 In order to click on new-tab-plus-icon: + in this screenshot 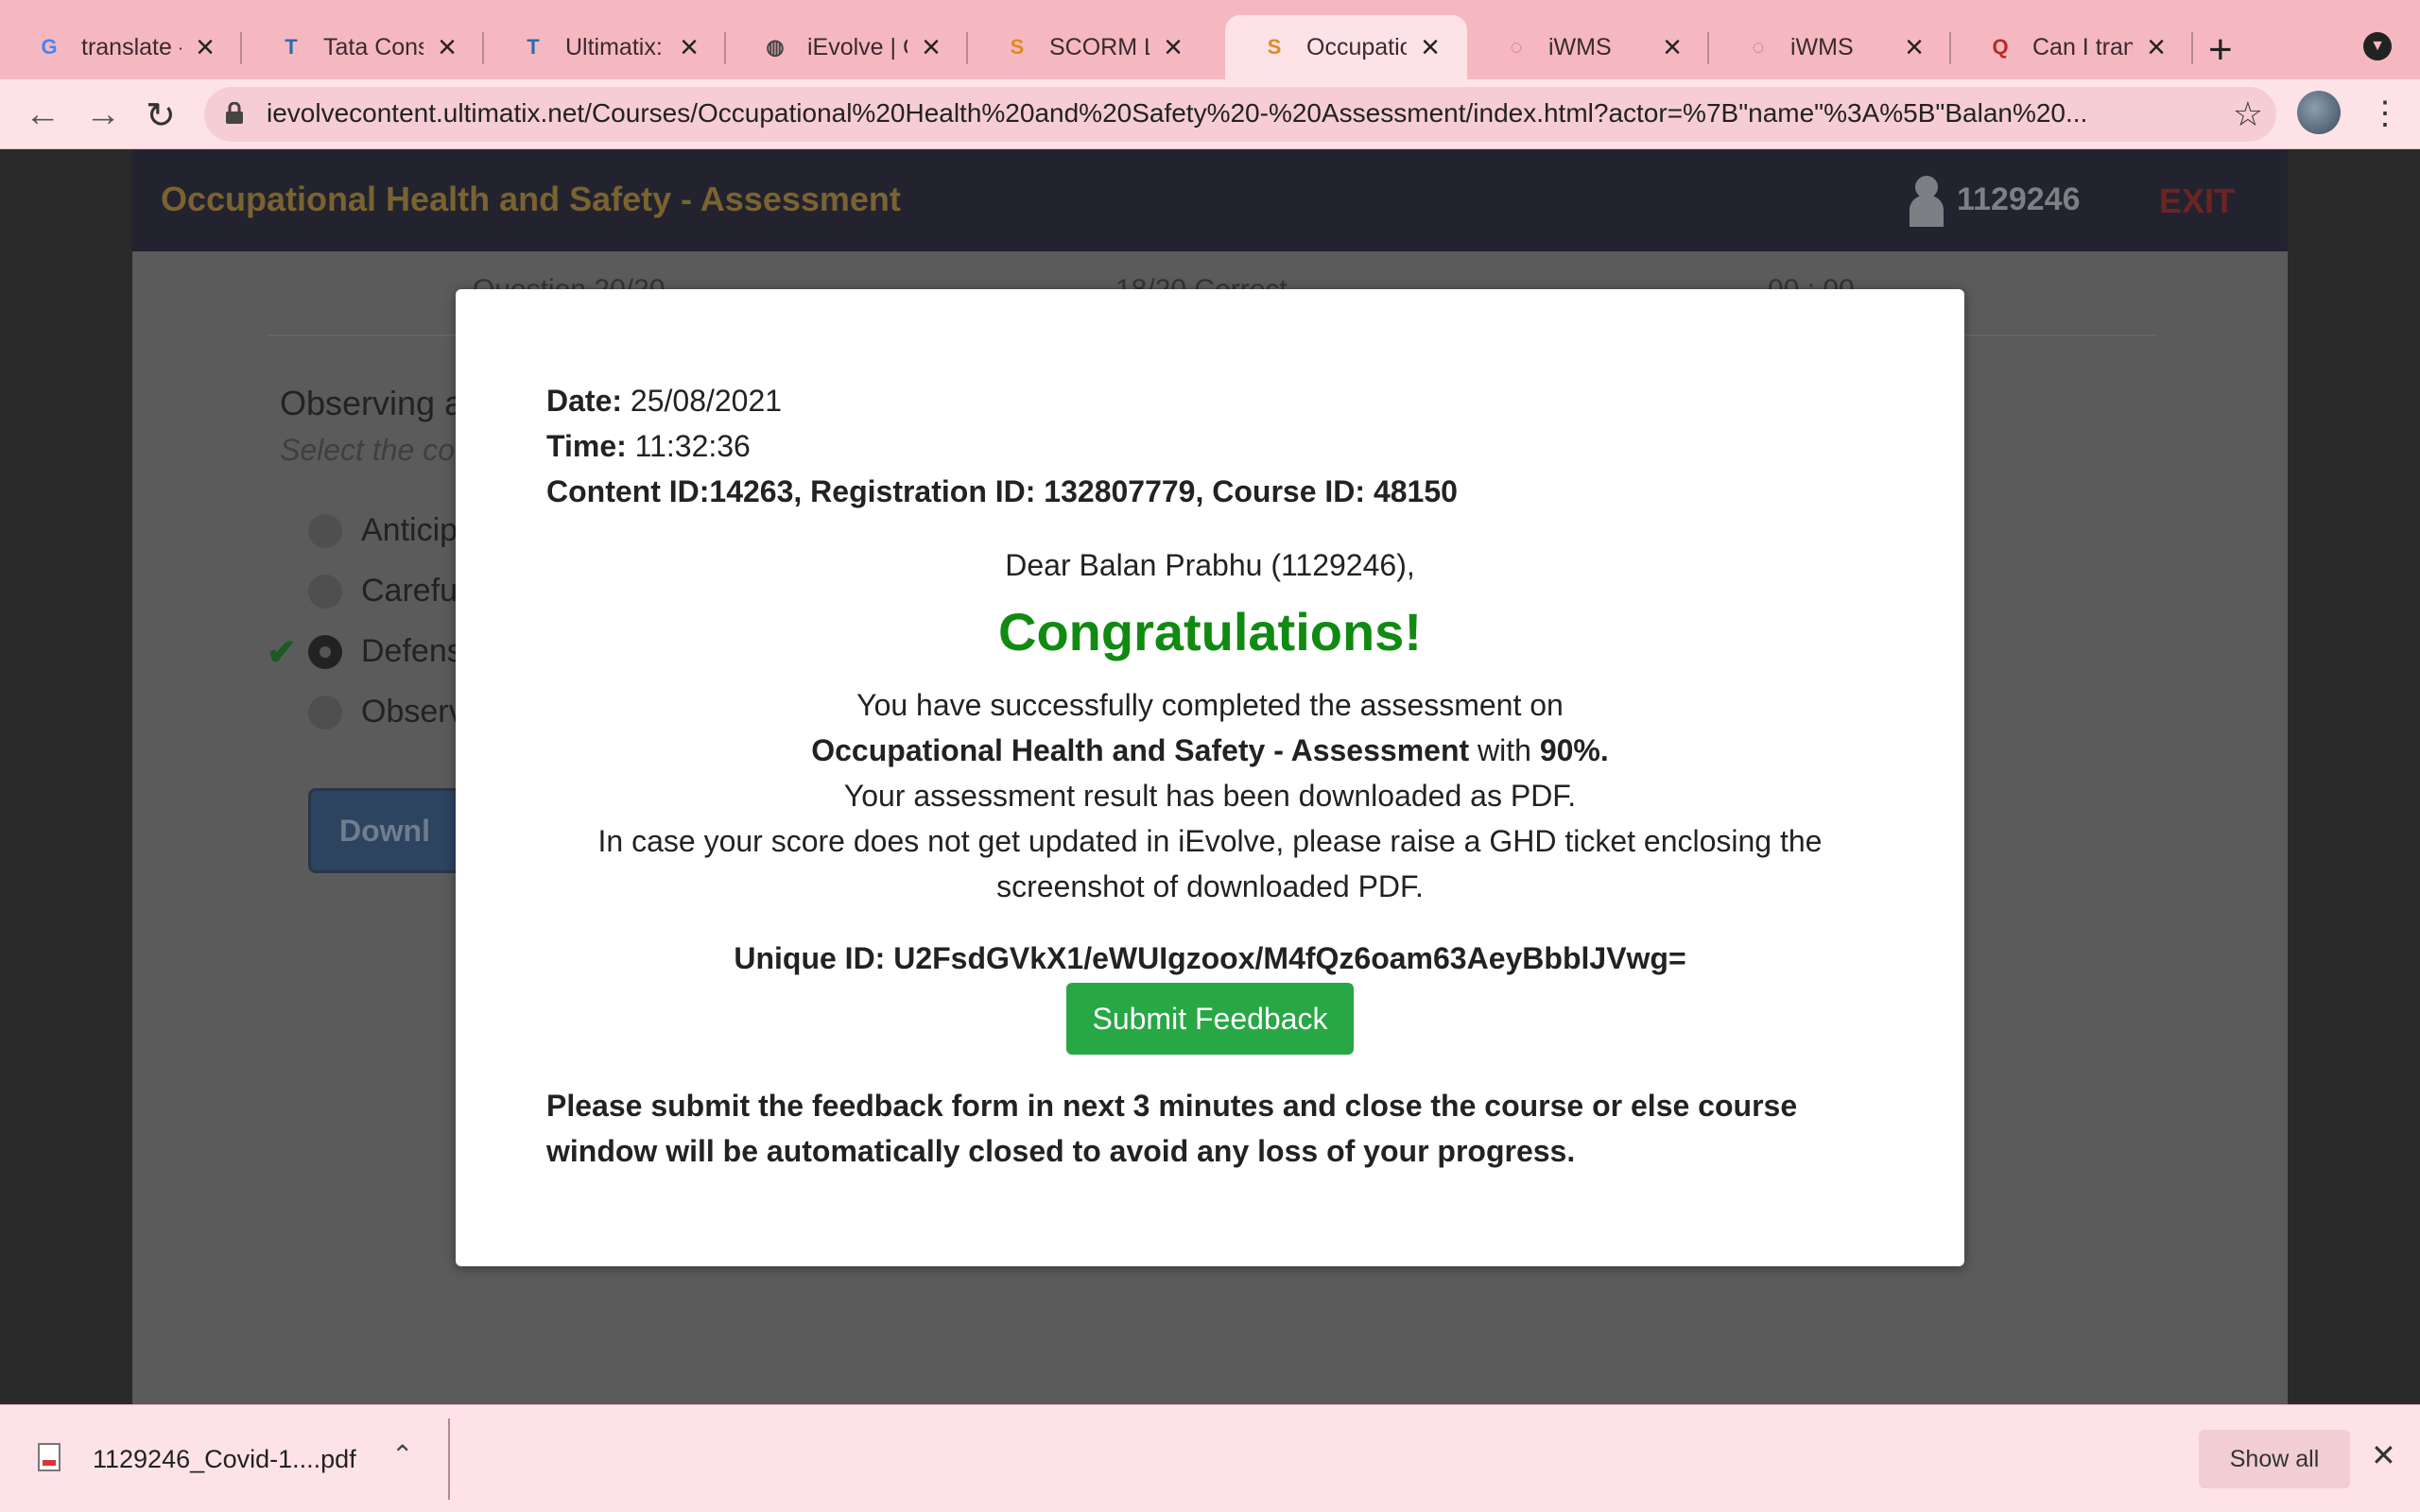, I will do `click(2220, 50)`.